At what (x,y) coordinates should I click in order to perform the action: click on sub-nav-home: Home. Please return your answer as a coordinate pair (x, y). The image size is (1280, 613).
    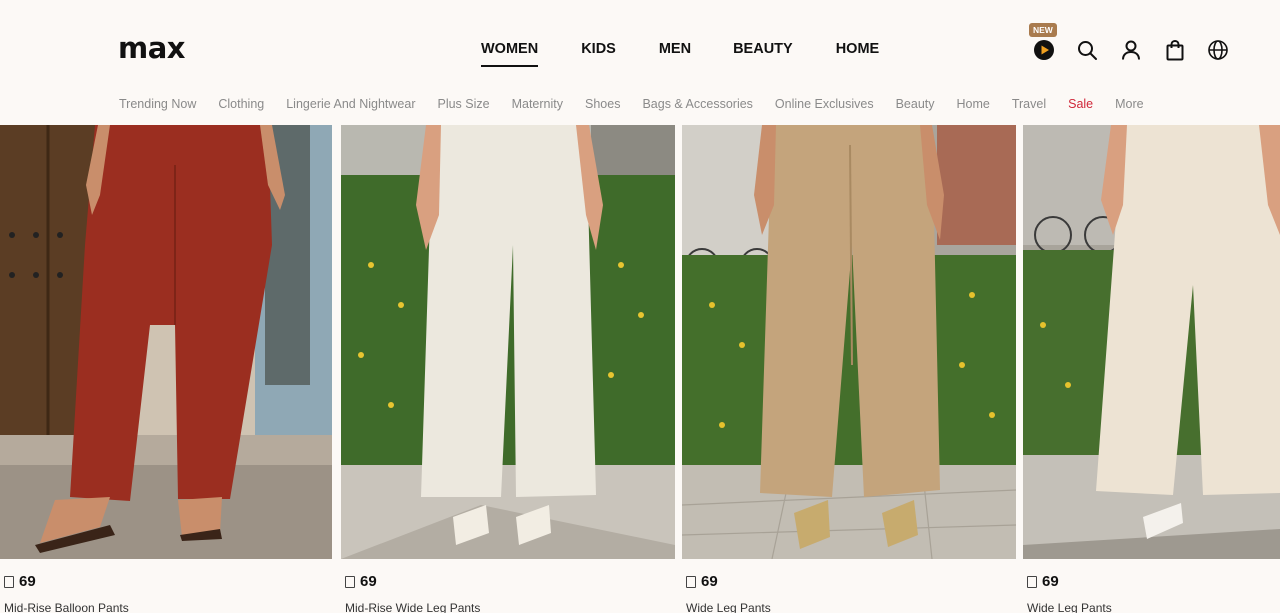
    Looking at the image, I should click on (973, 104).